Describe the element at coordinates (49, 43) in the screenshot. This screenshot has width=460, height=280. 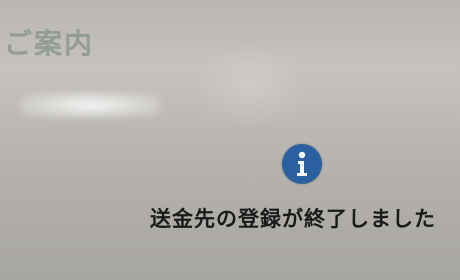
I see `page-title: ご案内` at that location.